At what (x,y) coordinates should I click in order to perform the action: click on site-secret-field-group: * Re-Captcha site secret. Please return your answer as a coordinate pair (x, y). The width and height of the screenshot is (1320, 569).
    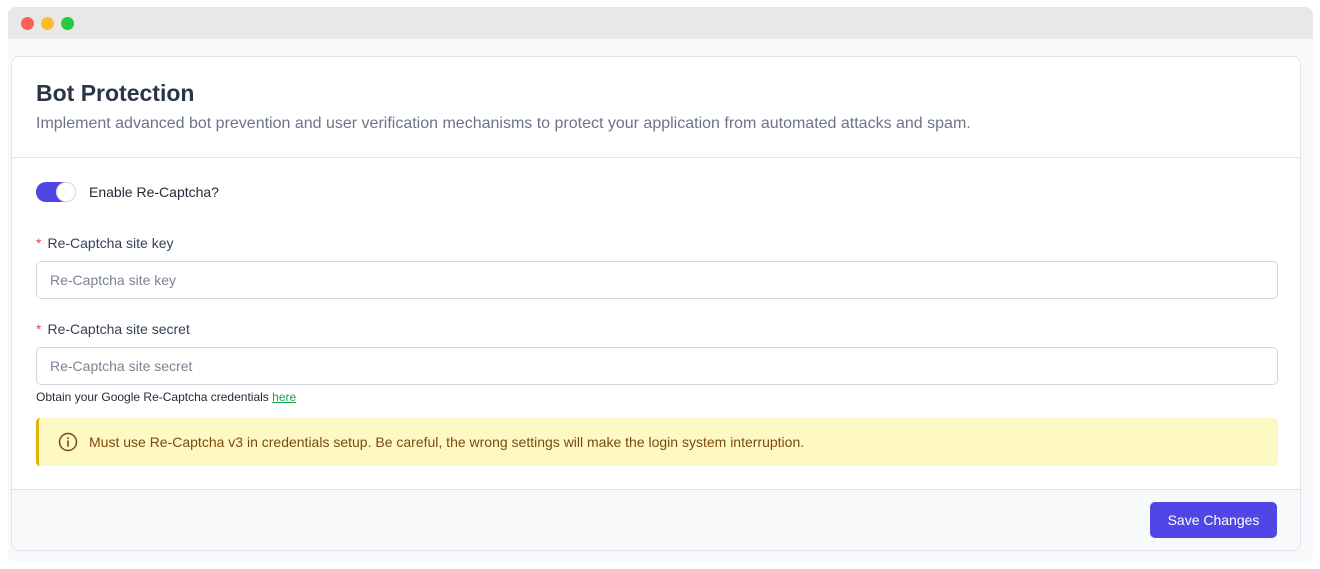
    Looking at the image, I should click on (657, 352).